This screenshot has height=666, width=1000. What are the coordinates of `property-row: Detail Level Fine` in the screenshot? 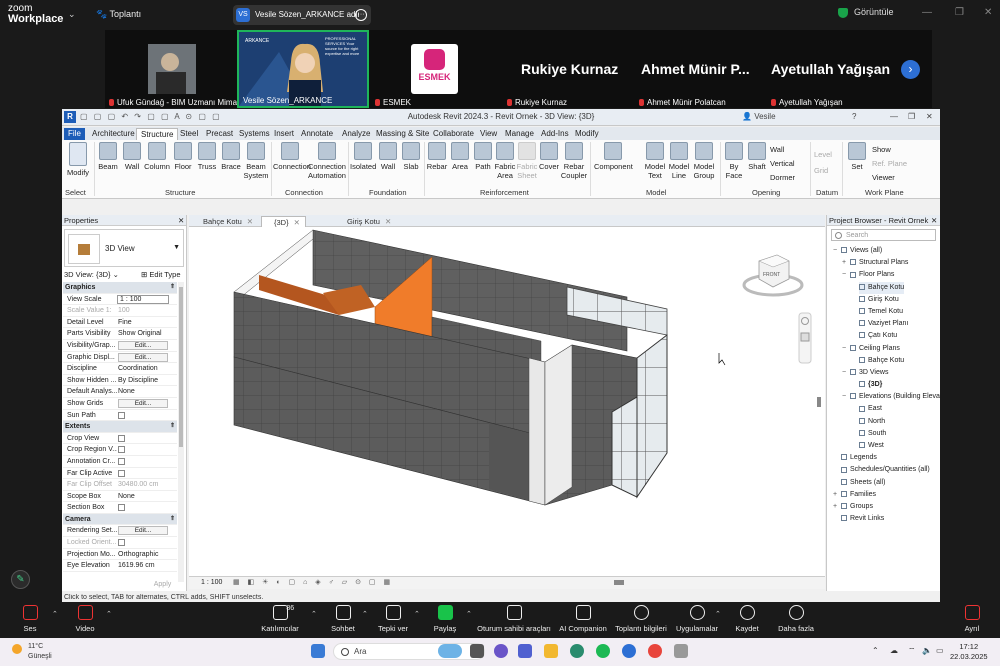 It's located at (120, 323).